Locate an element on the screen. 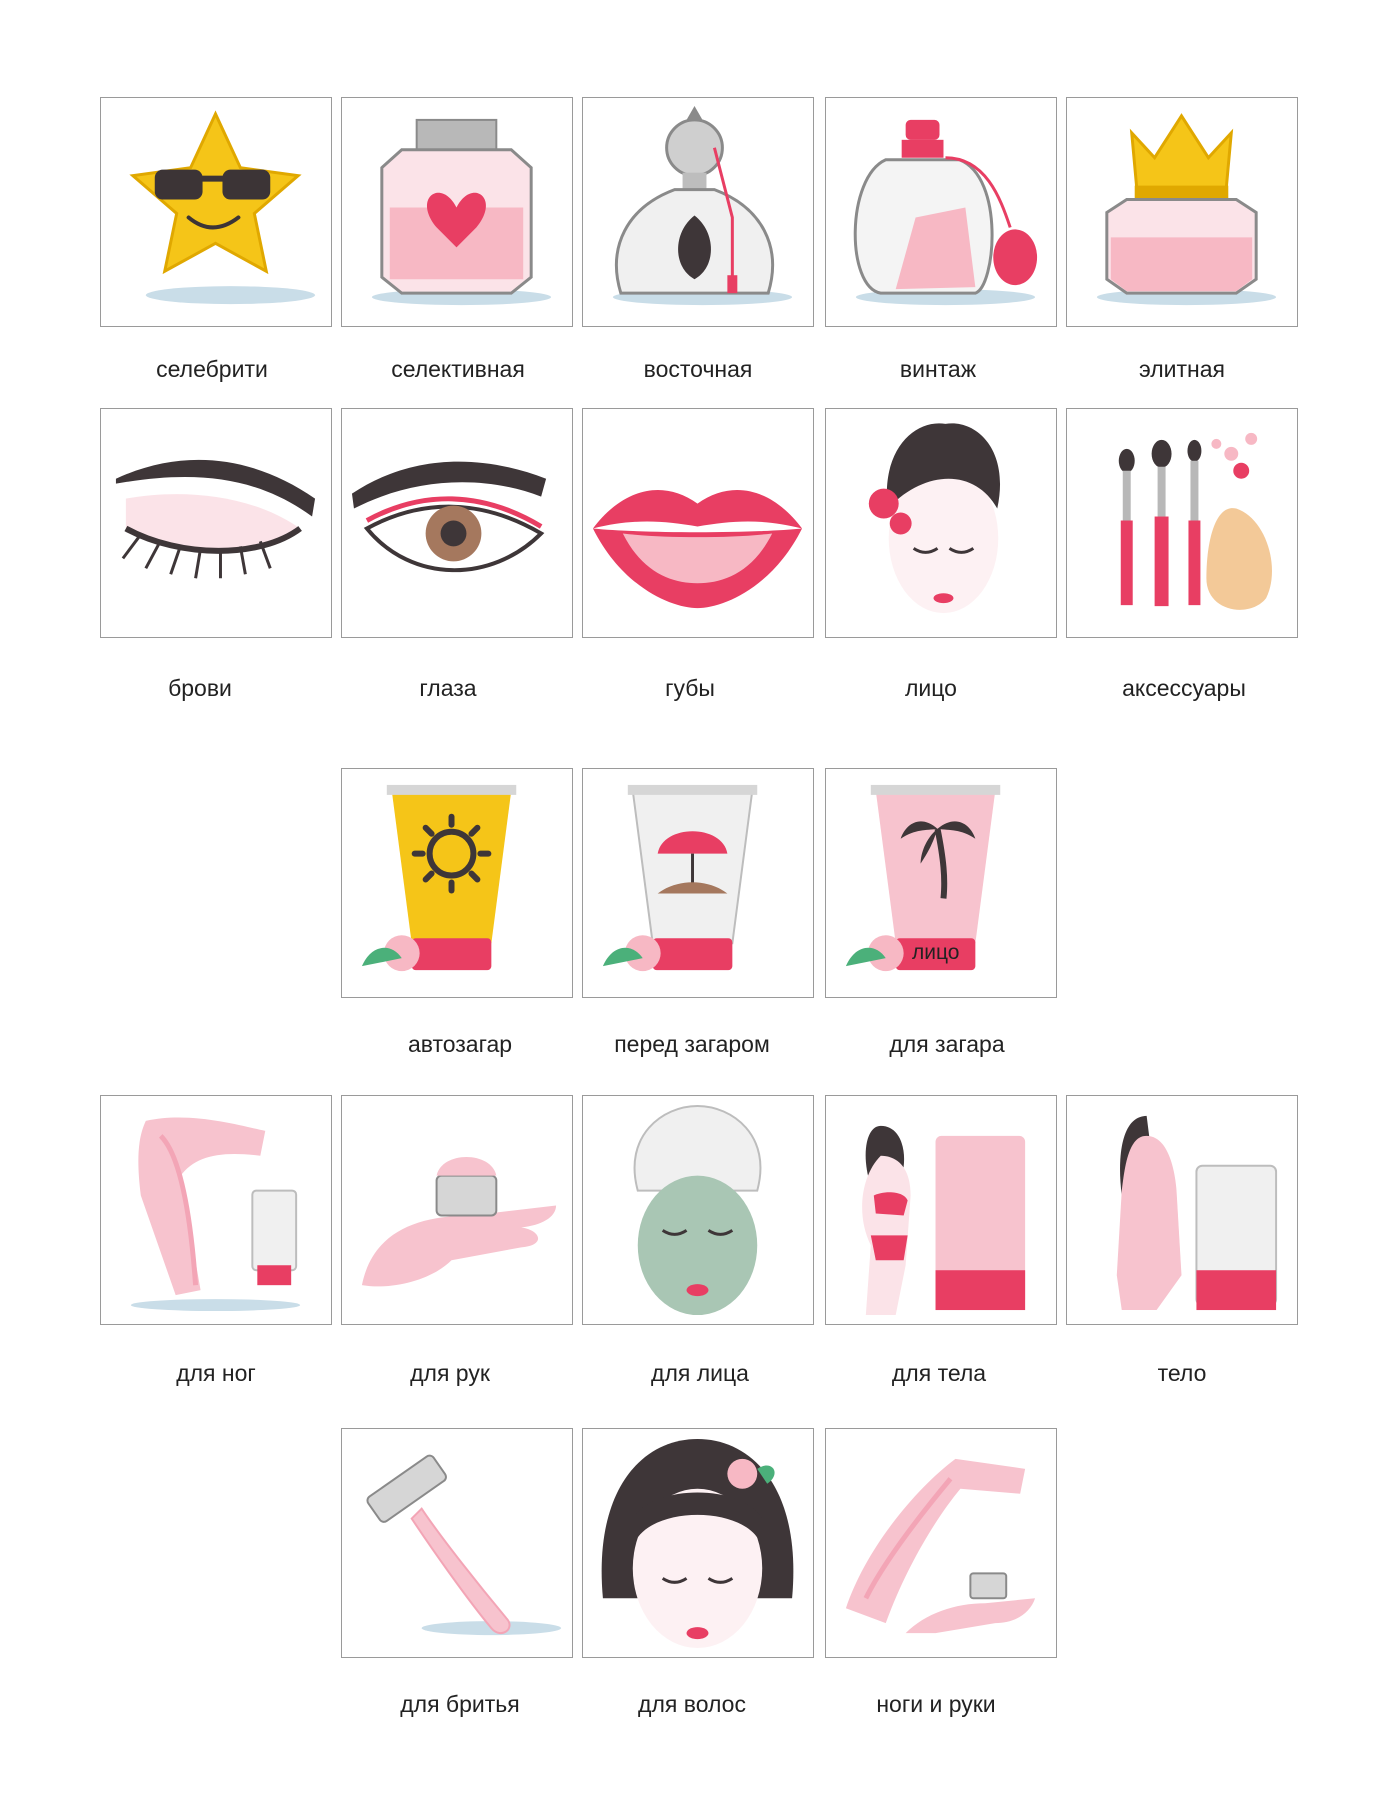  tile-accessories is located at coordinates (1182, 523).